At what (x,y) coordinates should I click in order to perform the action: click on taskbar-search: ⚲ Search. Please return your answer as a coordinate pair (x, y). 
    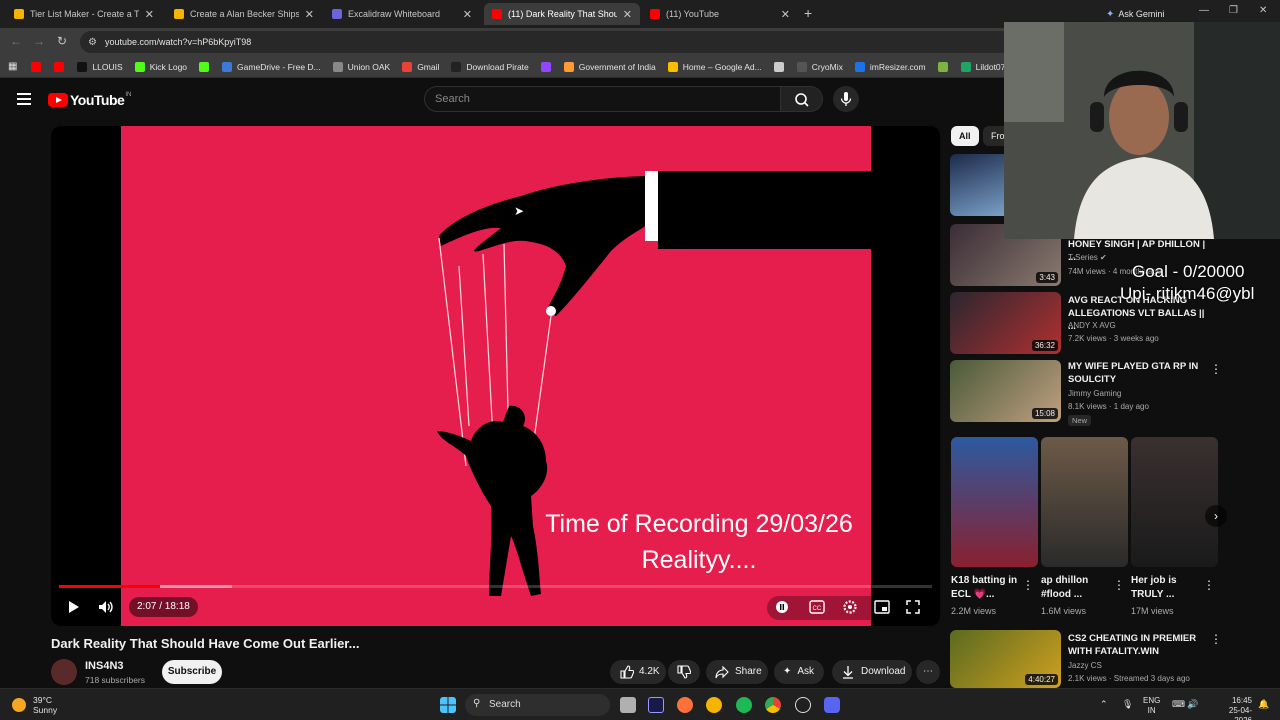
    Looking at the image, I should click on (537, 705).